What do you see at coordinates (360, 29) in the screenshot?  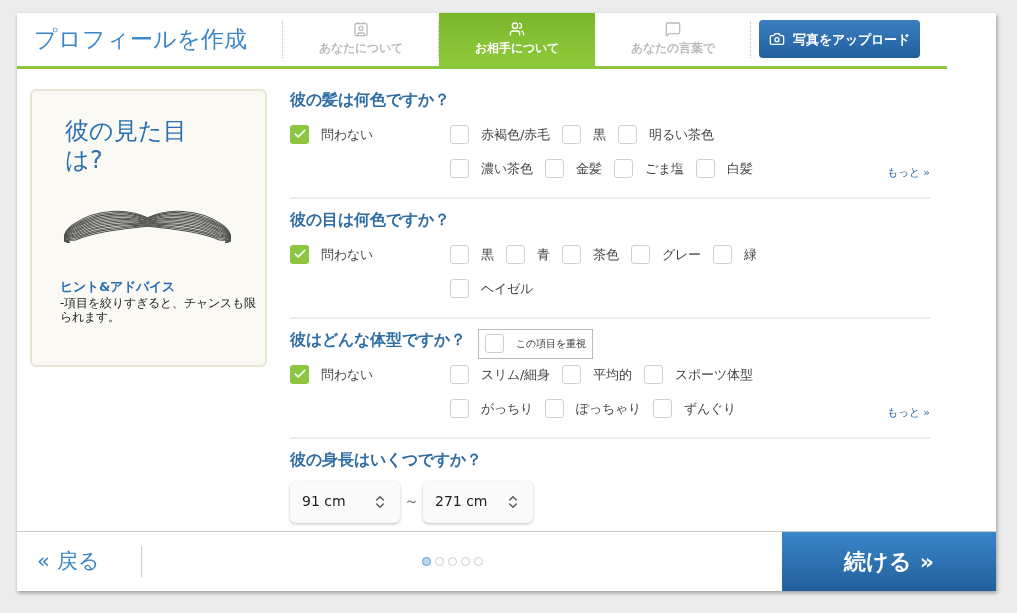 I see `contact-card-icon` at bounding box center [360, 29].